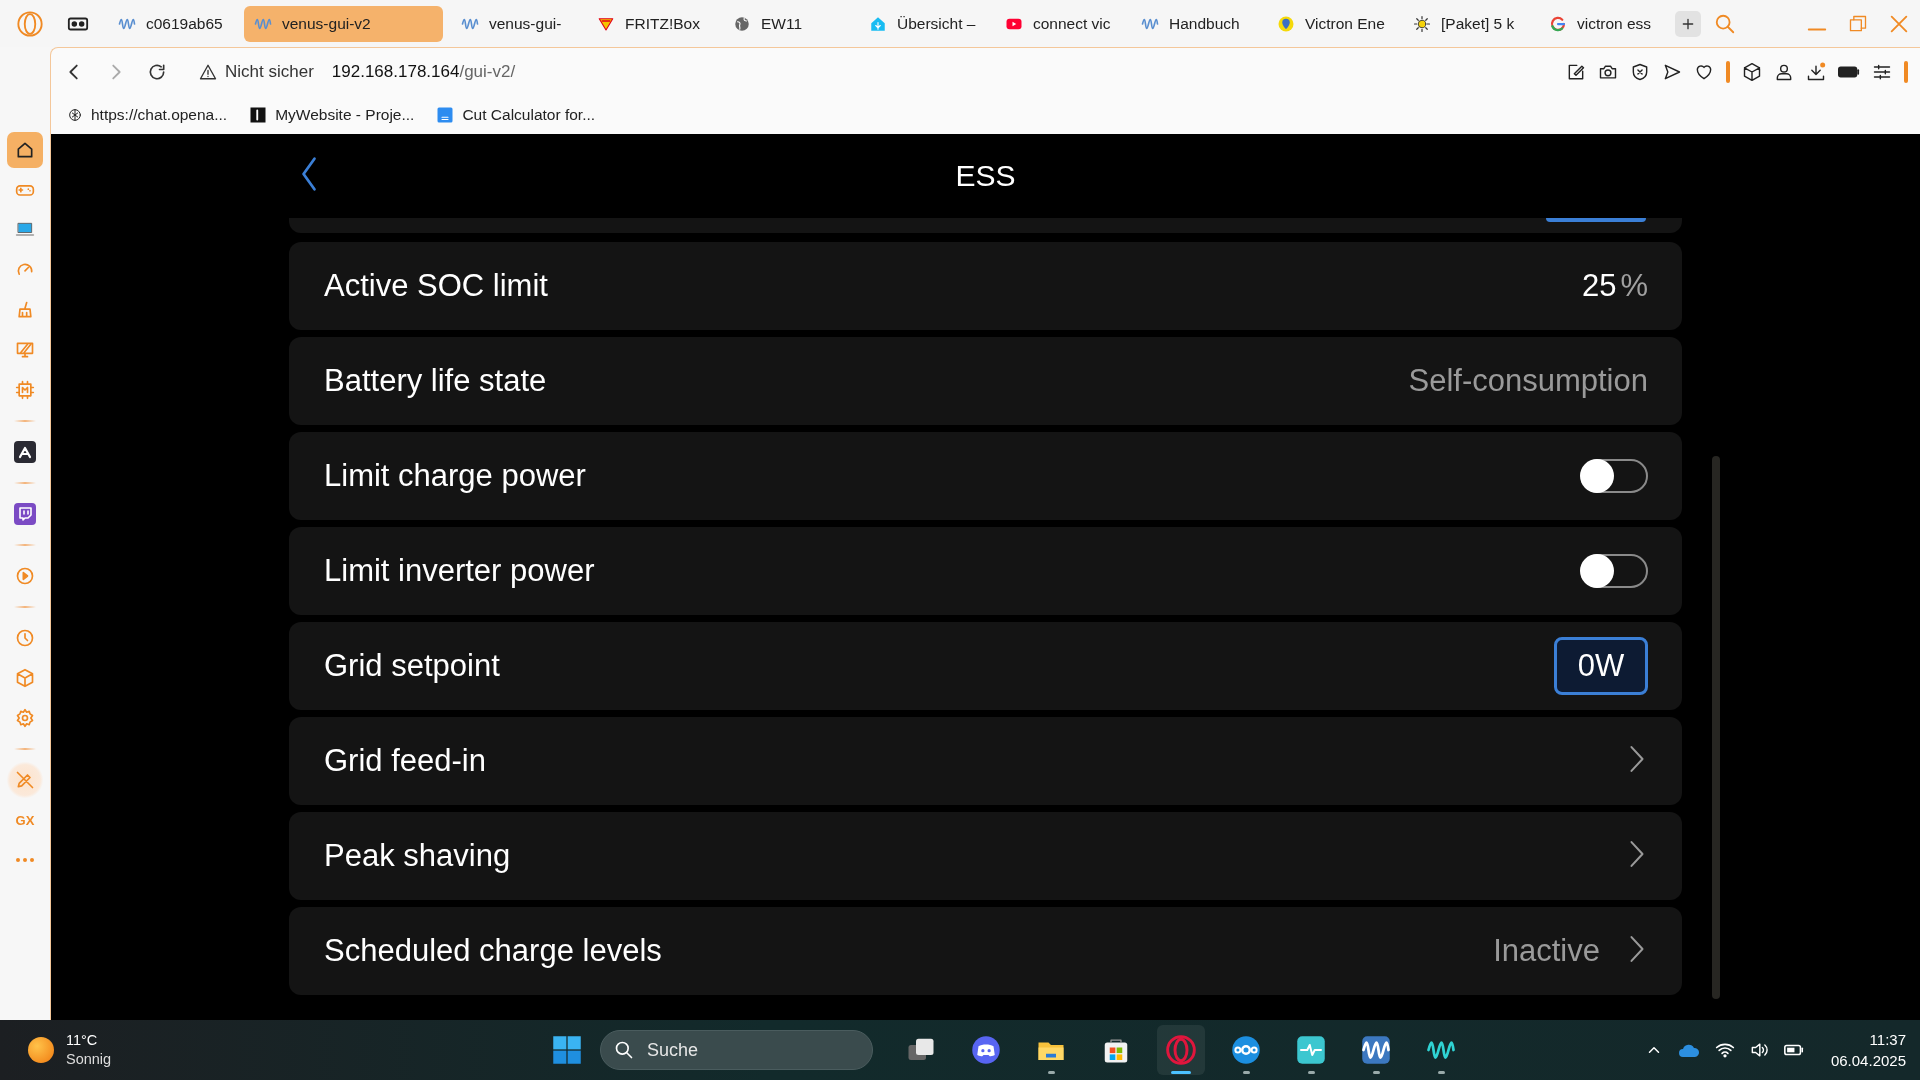  What do you see at coordinates (515, 23) in the screenshot?
I see `browser-tab: venus-gui-` at bounding box center [515, 23].